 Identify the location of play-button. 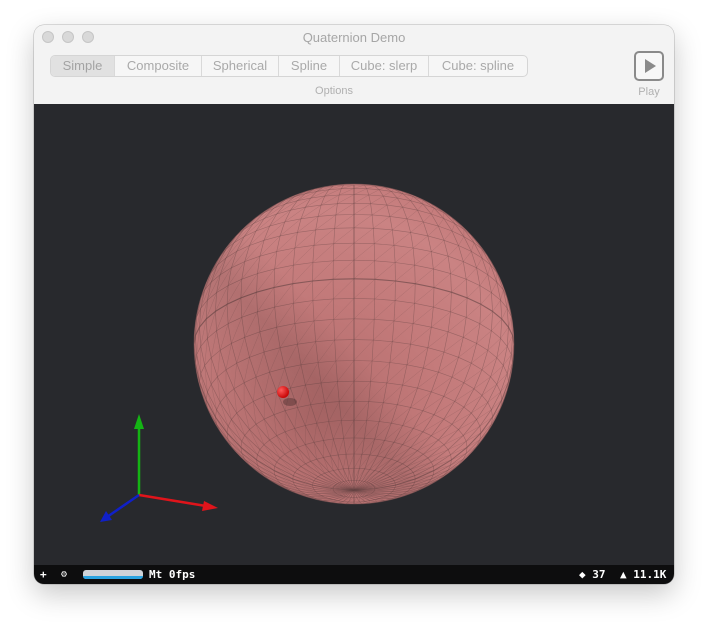
(649, 66).